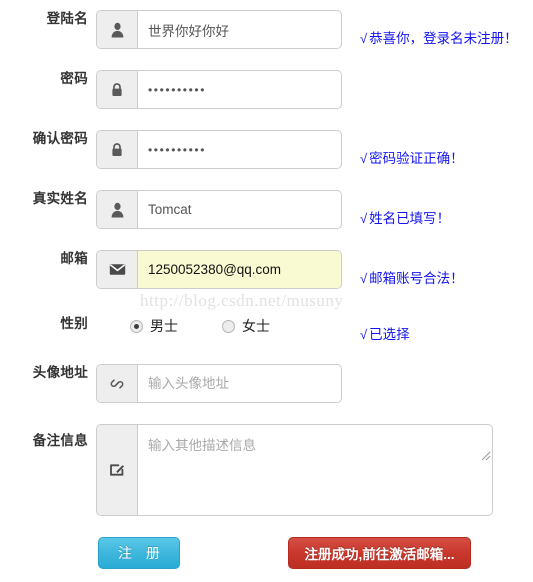 The width and height of the screenshot is (533, 582). Describe the element at coordinates (67, 18) in the screenshot. I see `label-username: 登陆名` at that location.